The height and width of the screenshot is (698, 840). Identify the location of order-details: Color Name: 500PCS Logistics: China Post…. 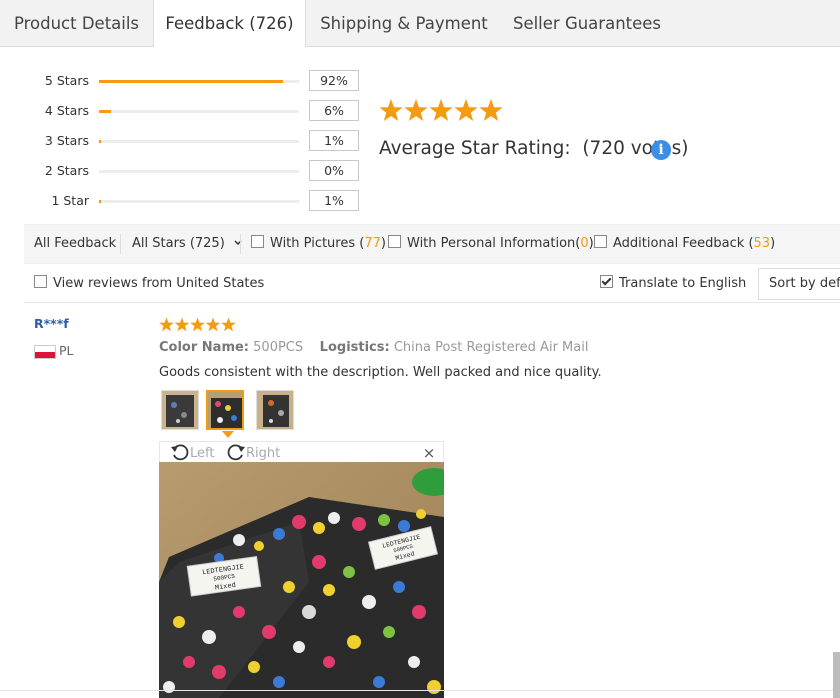
(373, 347).